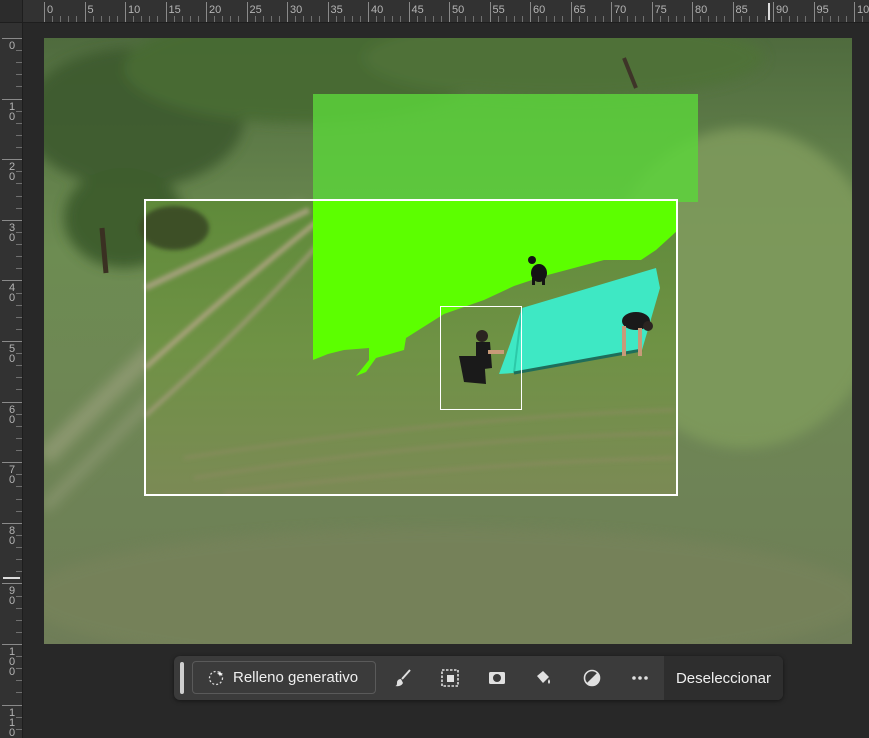  Describe the element at coordinates (723, 678) in the screenshot. I see `deselect-button: Deseleccionar` at that location.